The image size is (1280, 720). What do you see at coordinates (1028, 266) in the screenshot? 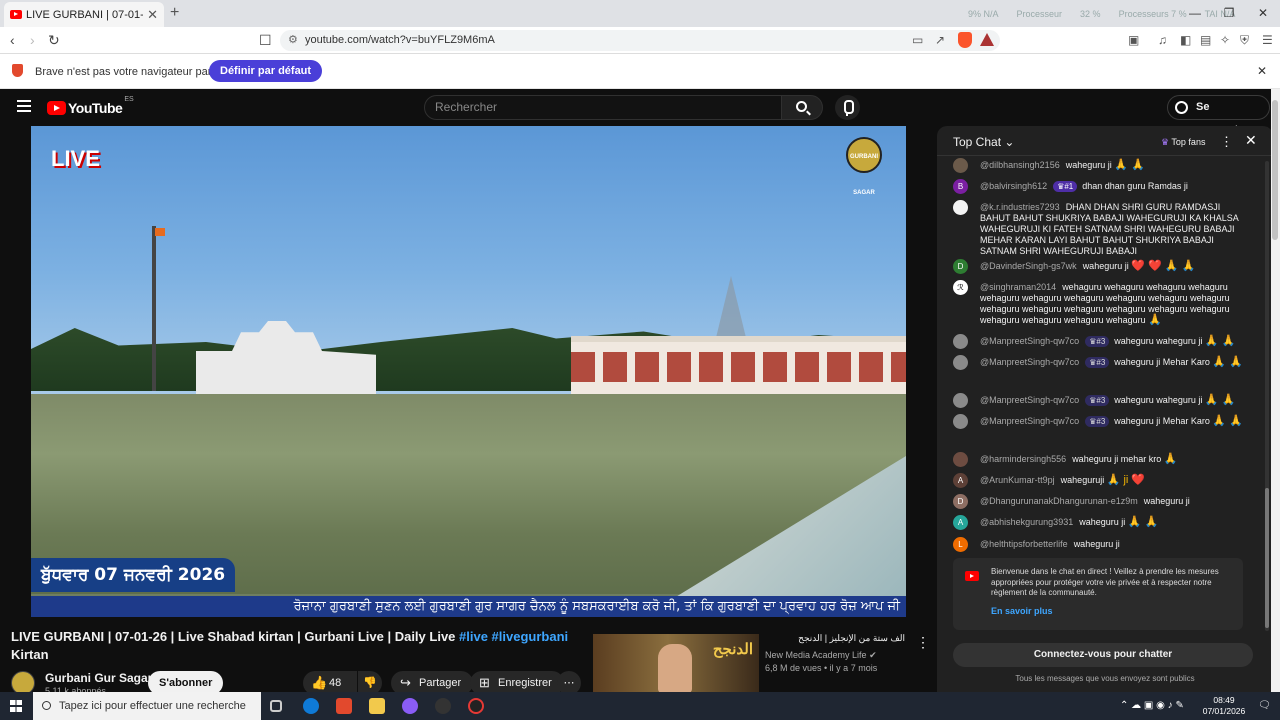
I see `chat-author: @DavinderSingh-gs7wk` at bounding box center [1028, 266].